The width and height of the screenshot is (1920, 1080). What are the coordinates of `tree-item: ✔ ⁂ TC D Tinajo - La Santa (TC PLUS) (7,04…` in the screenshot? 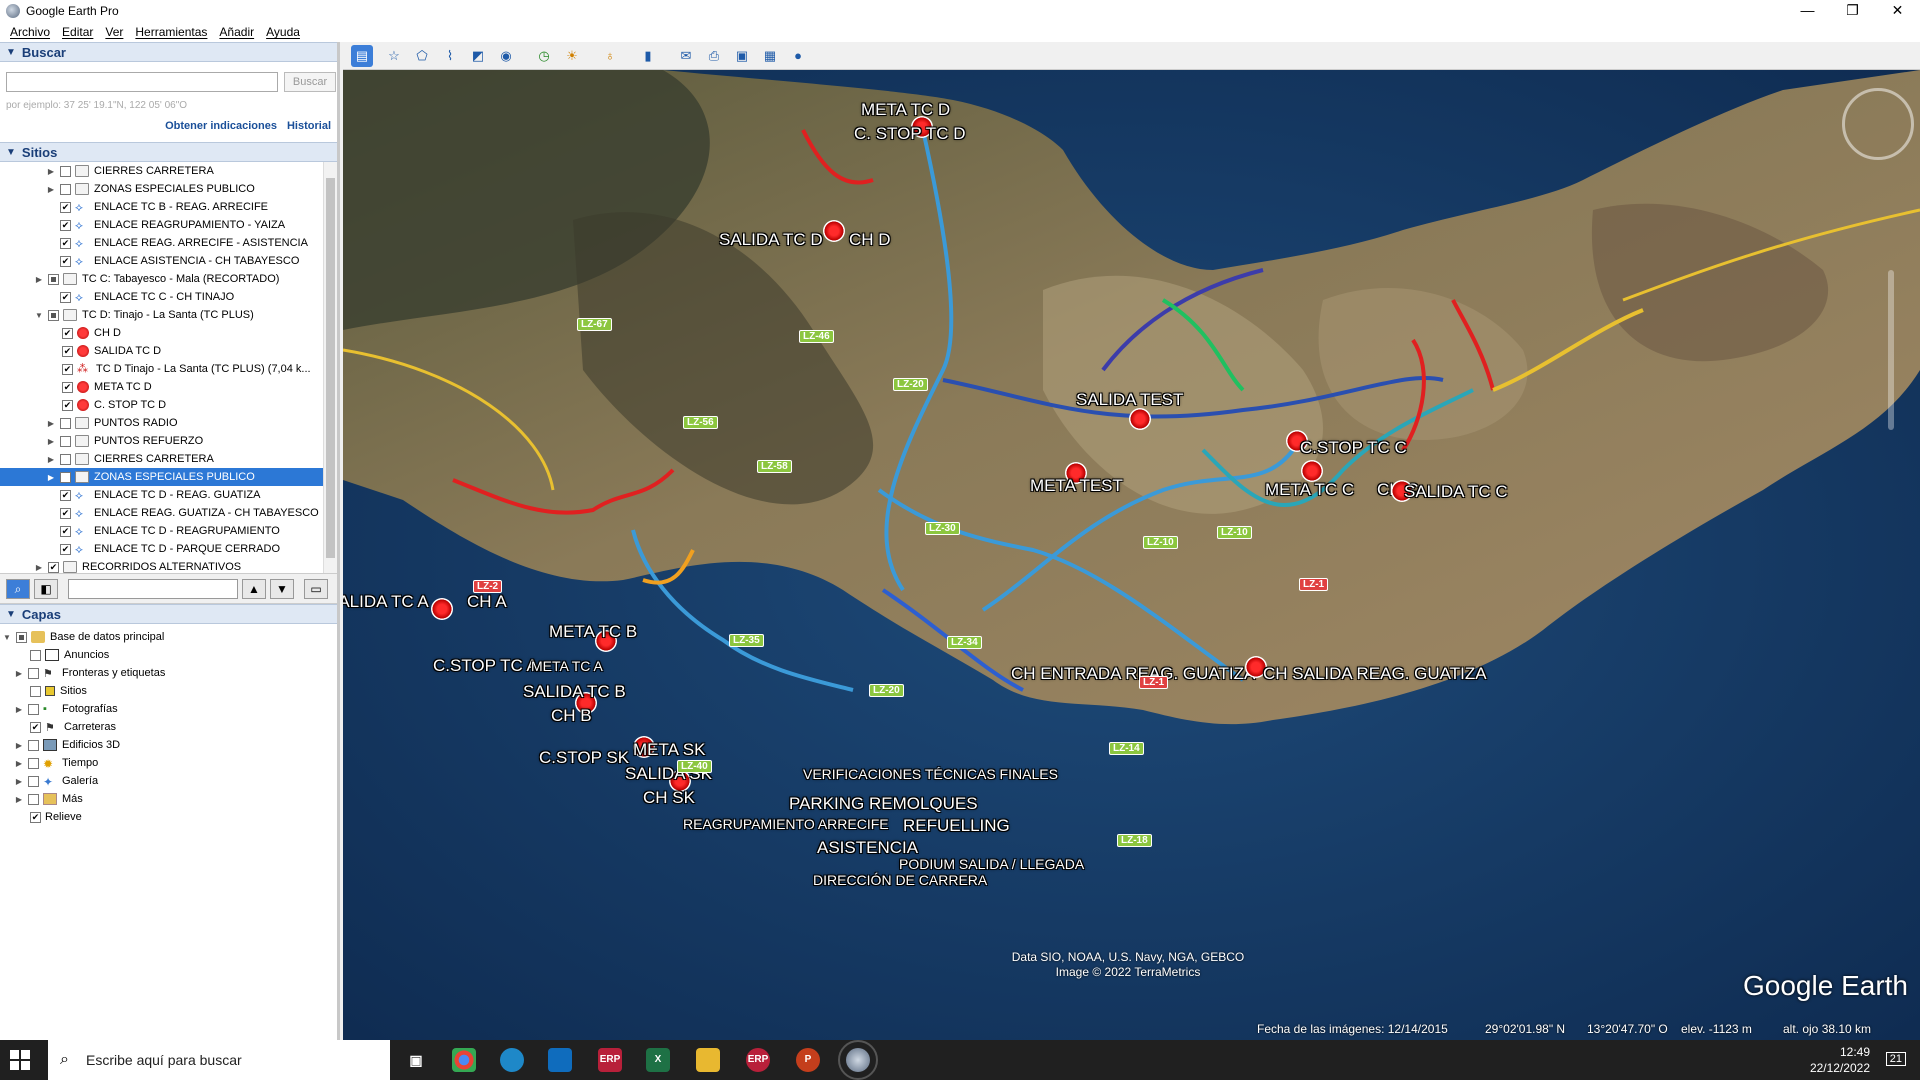 It's located at (197, 369).